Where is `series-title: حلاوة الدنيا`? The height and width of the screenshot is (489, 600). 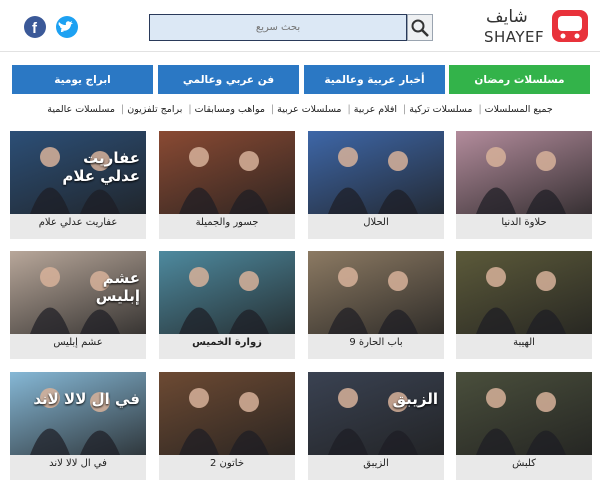 series-title: حلاوة الدنيا is located at coordinates (524, 227).